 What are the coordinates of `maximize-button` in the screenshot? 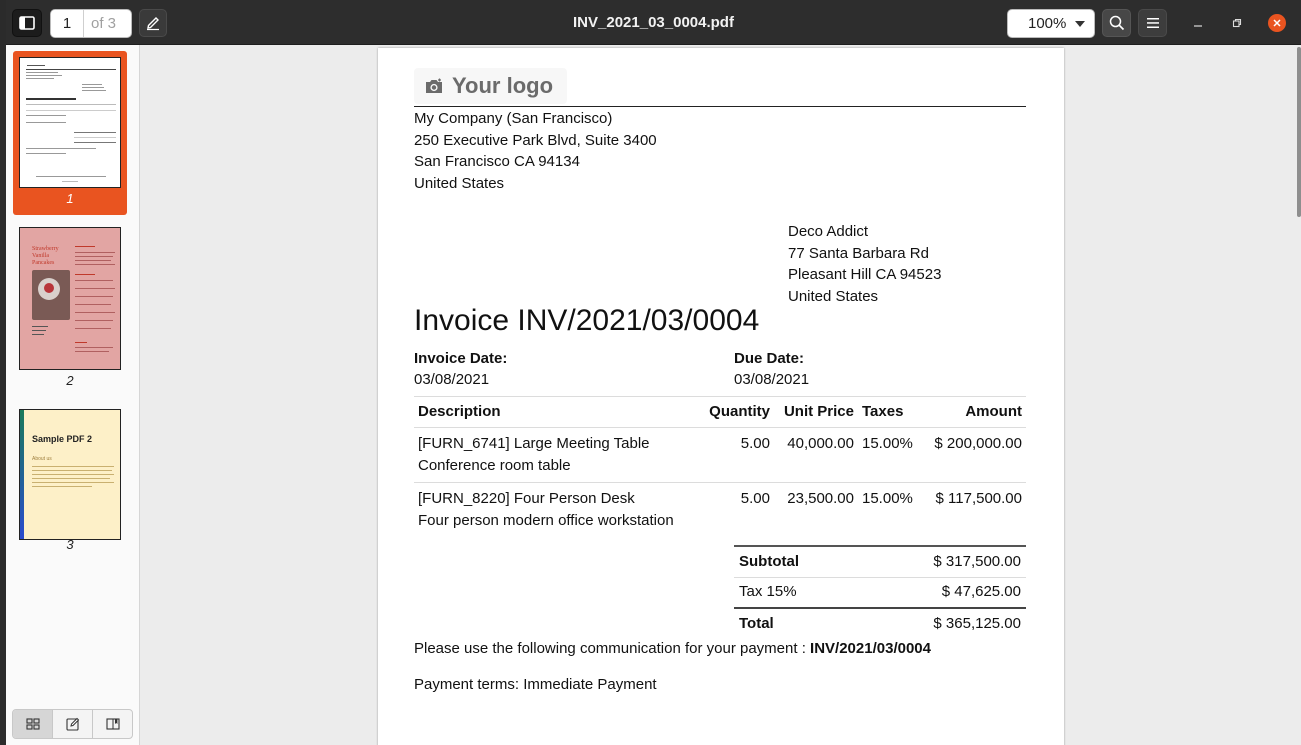 It's located at (1237, 23).